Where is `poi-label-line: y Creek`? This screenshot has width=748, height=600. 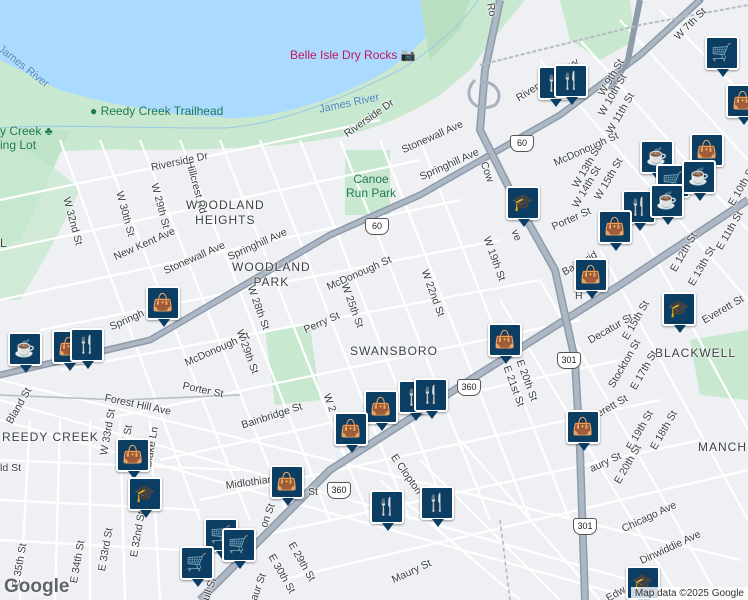 poi-label-line: y Creek is located at coordinates (21, 131).